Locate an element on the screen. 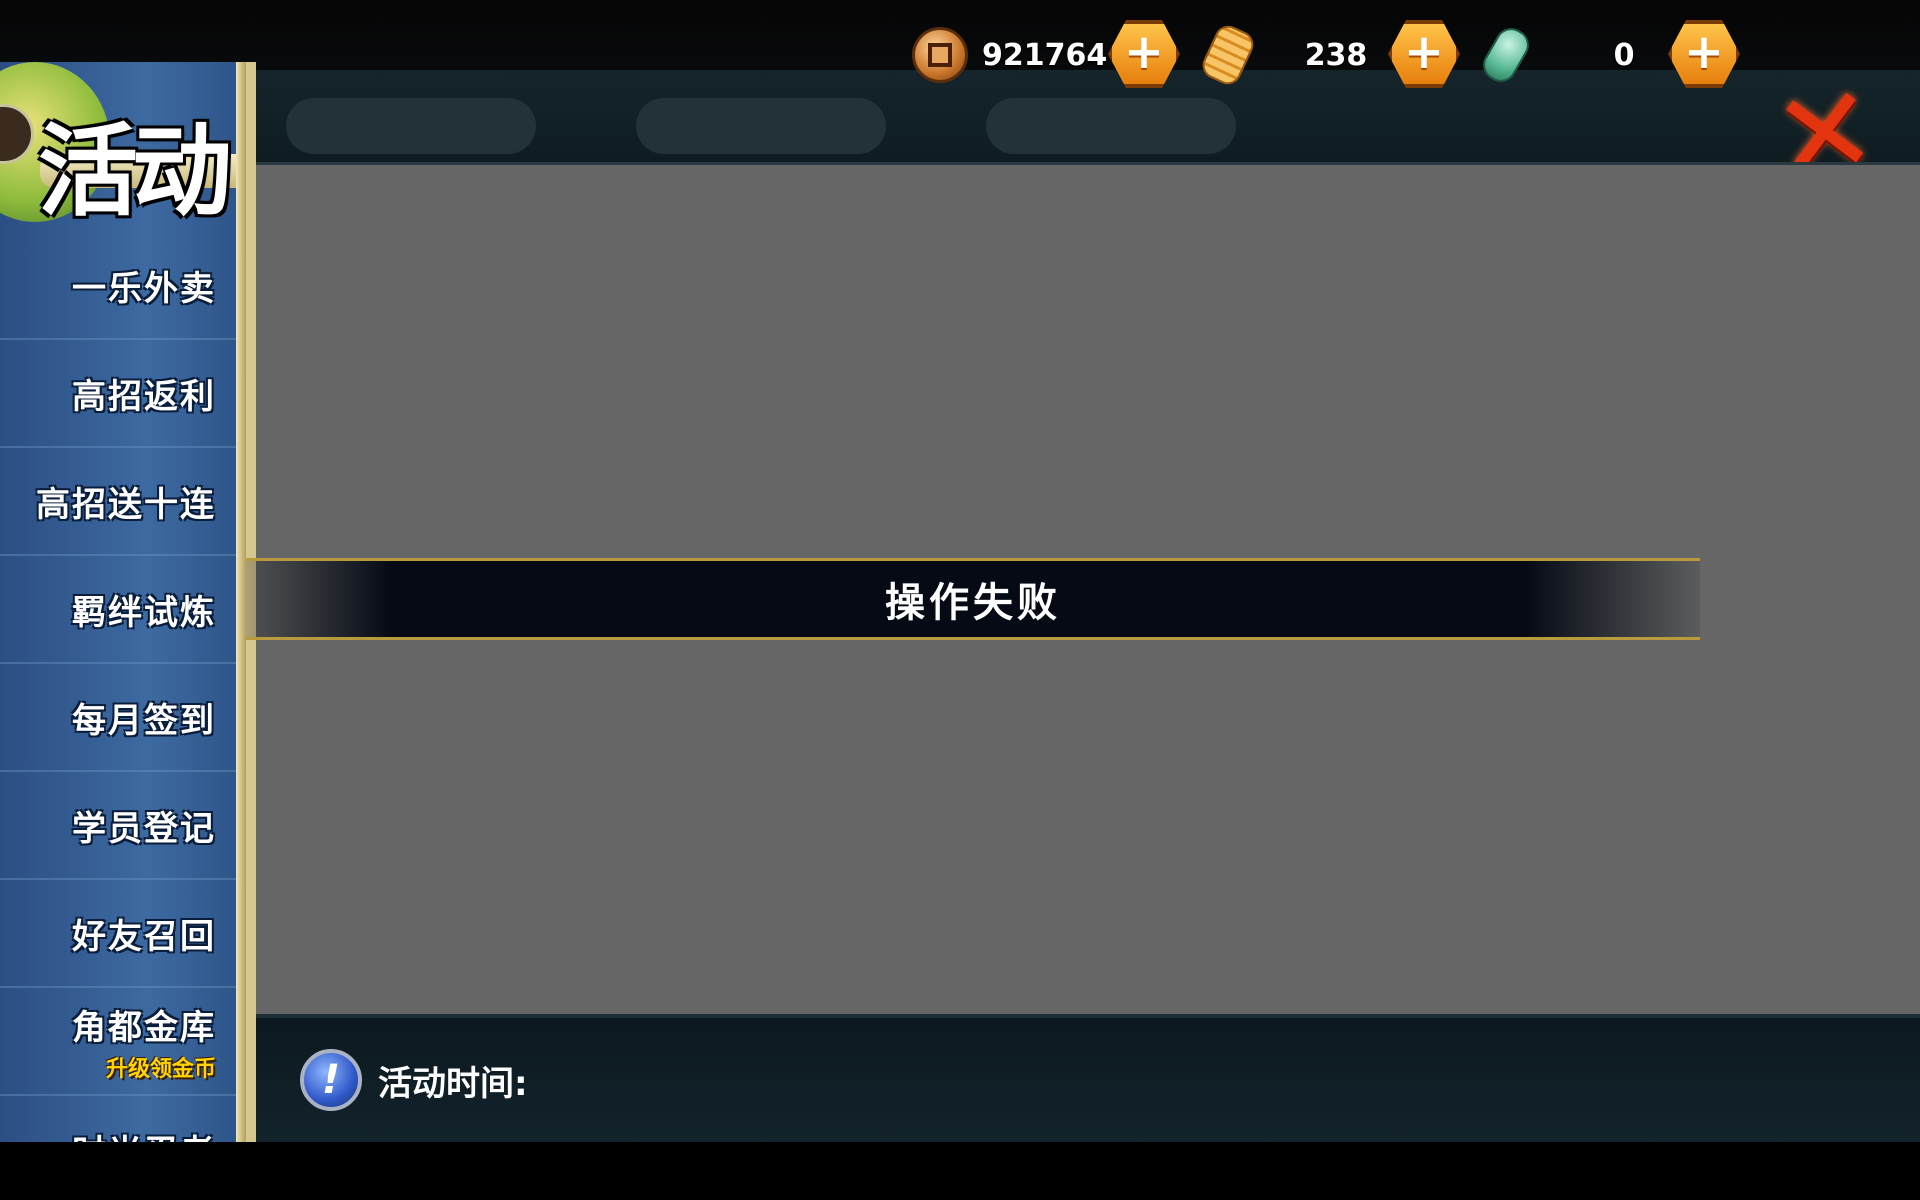  activity-info-bar: ! 活动时间: is located at coordinates (1088, 1078).